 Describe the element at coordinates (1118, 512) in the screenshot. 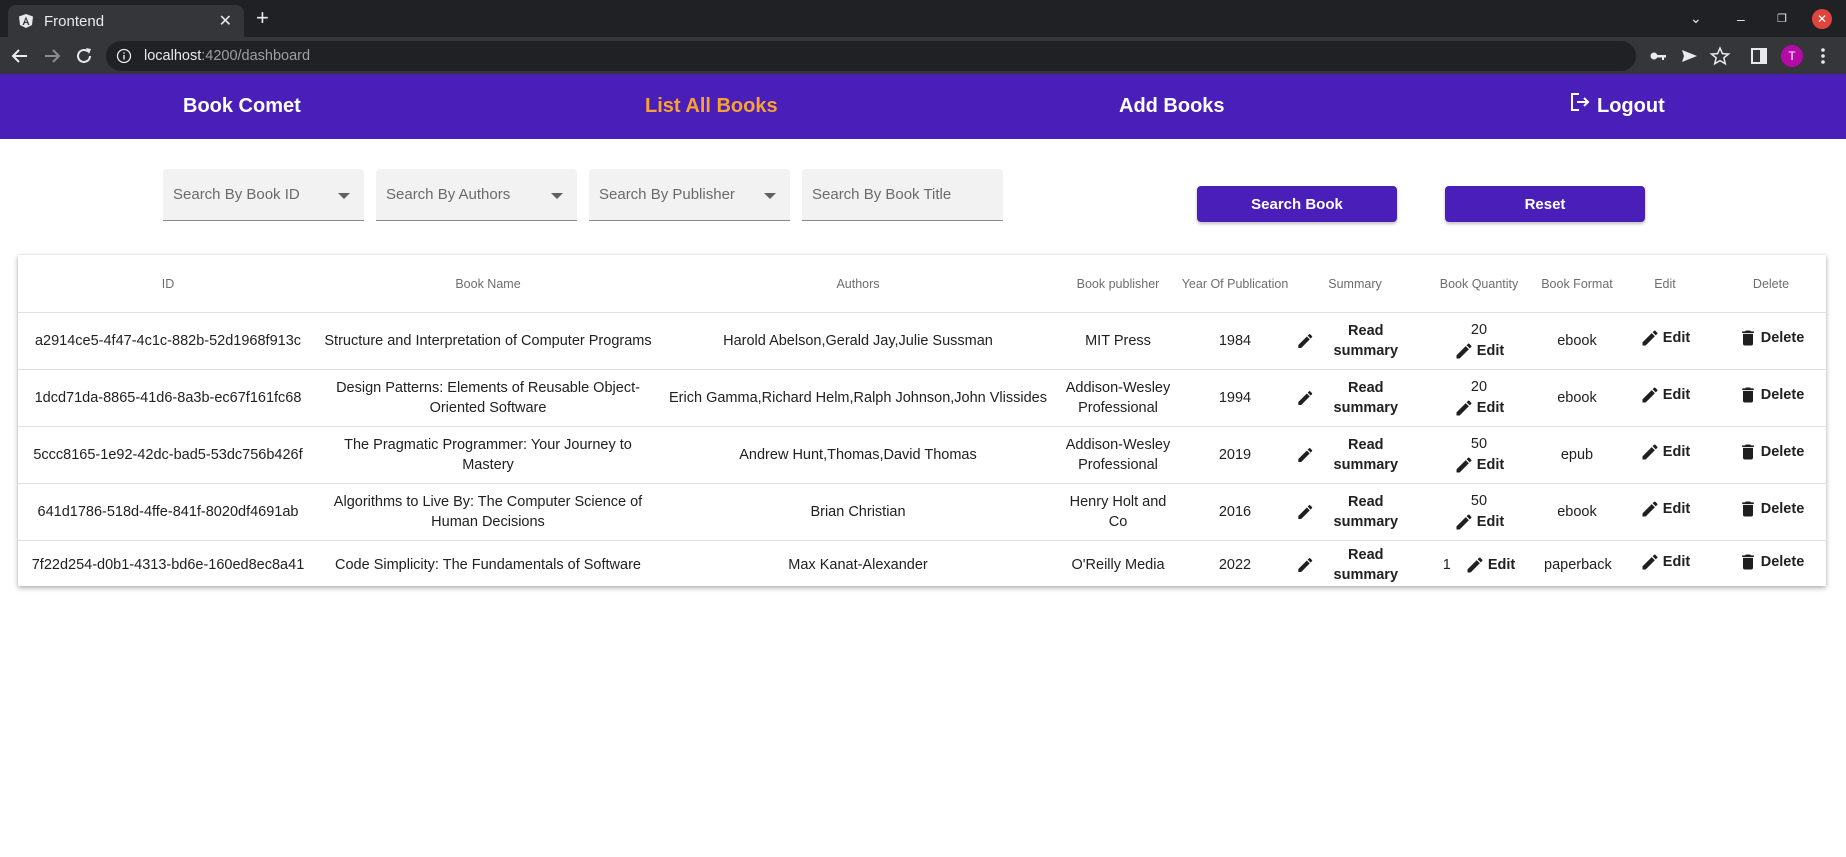

I see `publisher-cell: Henry Holt and Co` at that location.